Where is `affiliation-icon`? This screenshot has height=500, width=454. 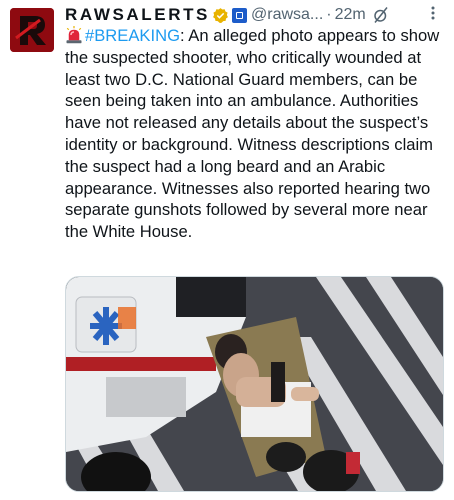
affiliation-icon is located at coordinates (239, 15).